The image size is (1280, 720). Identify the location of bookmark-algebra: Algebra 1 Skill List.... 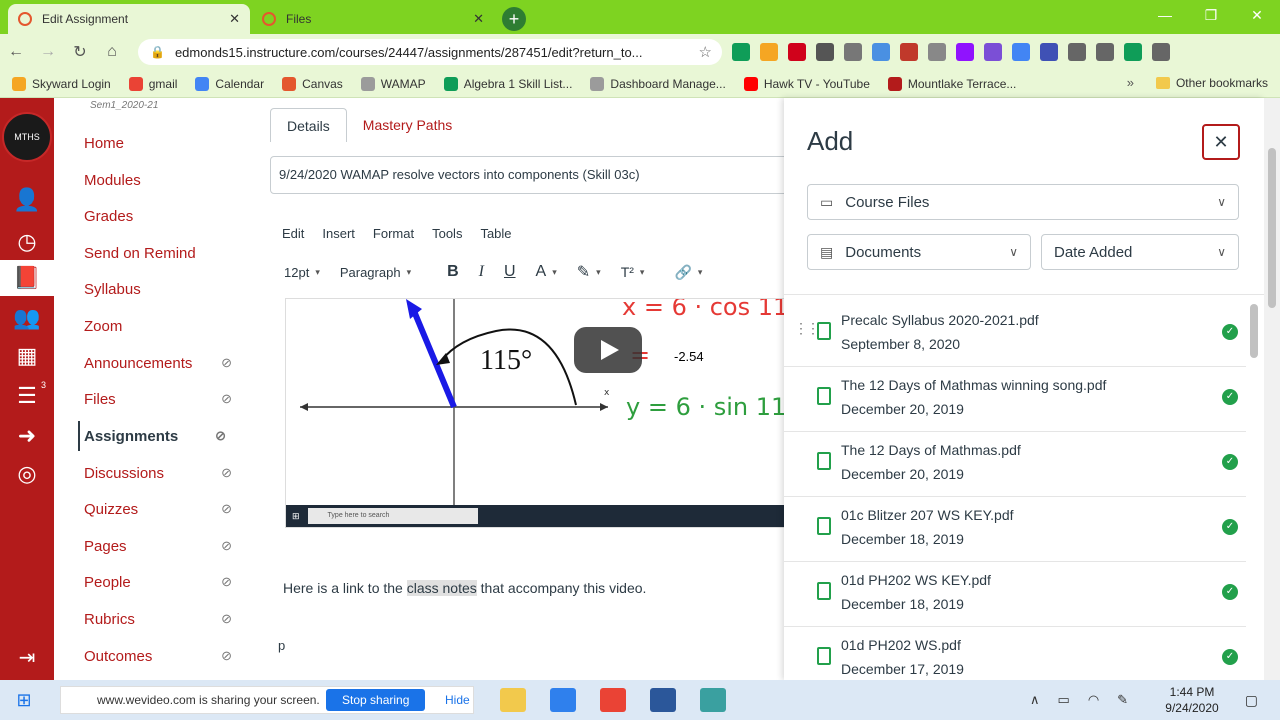
(507, 83).